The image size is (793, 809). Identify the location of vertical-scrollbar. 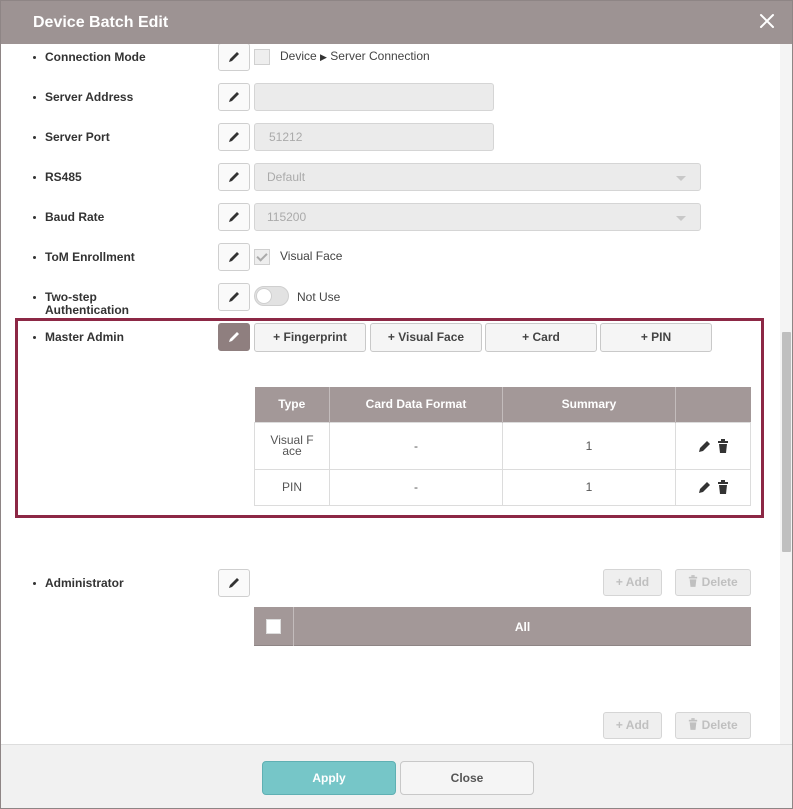
(786, 394).